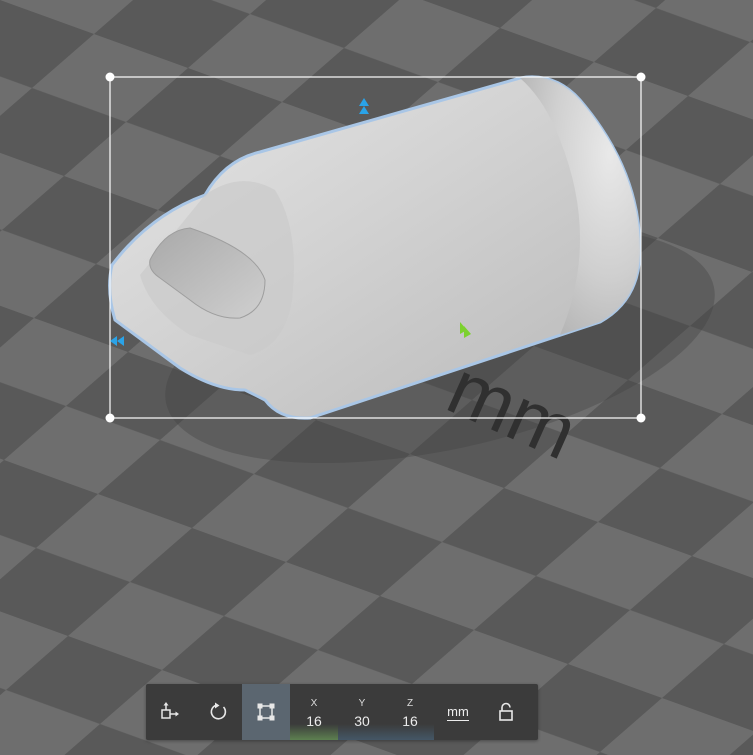 This screenshot has height=755, width=753. I want to click on rotate-tool-button, so click(218, 712).